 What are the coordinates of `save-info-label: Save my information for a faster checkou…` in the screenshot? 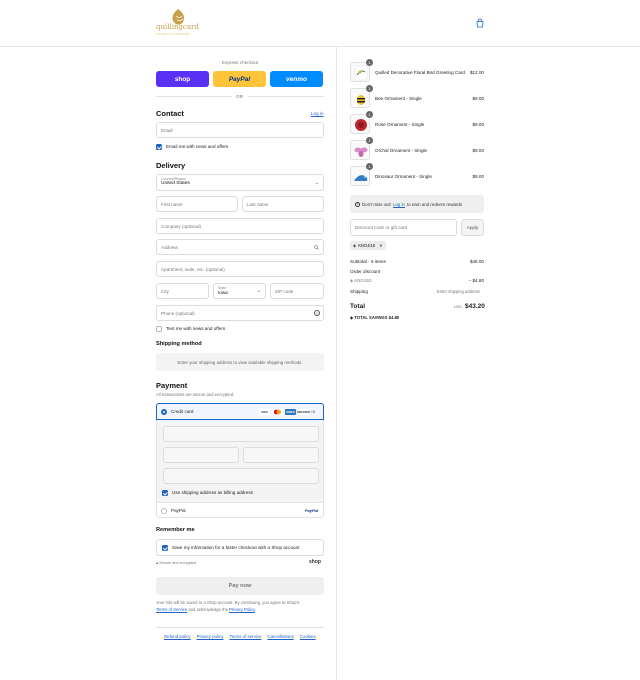 It's located at (236, 547).